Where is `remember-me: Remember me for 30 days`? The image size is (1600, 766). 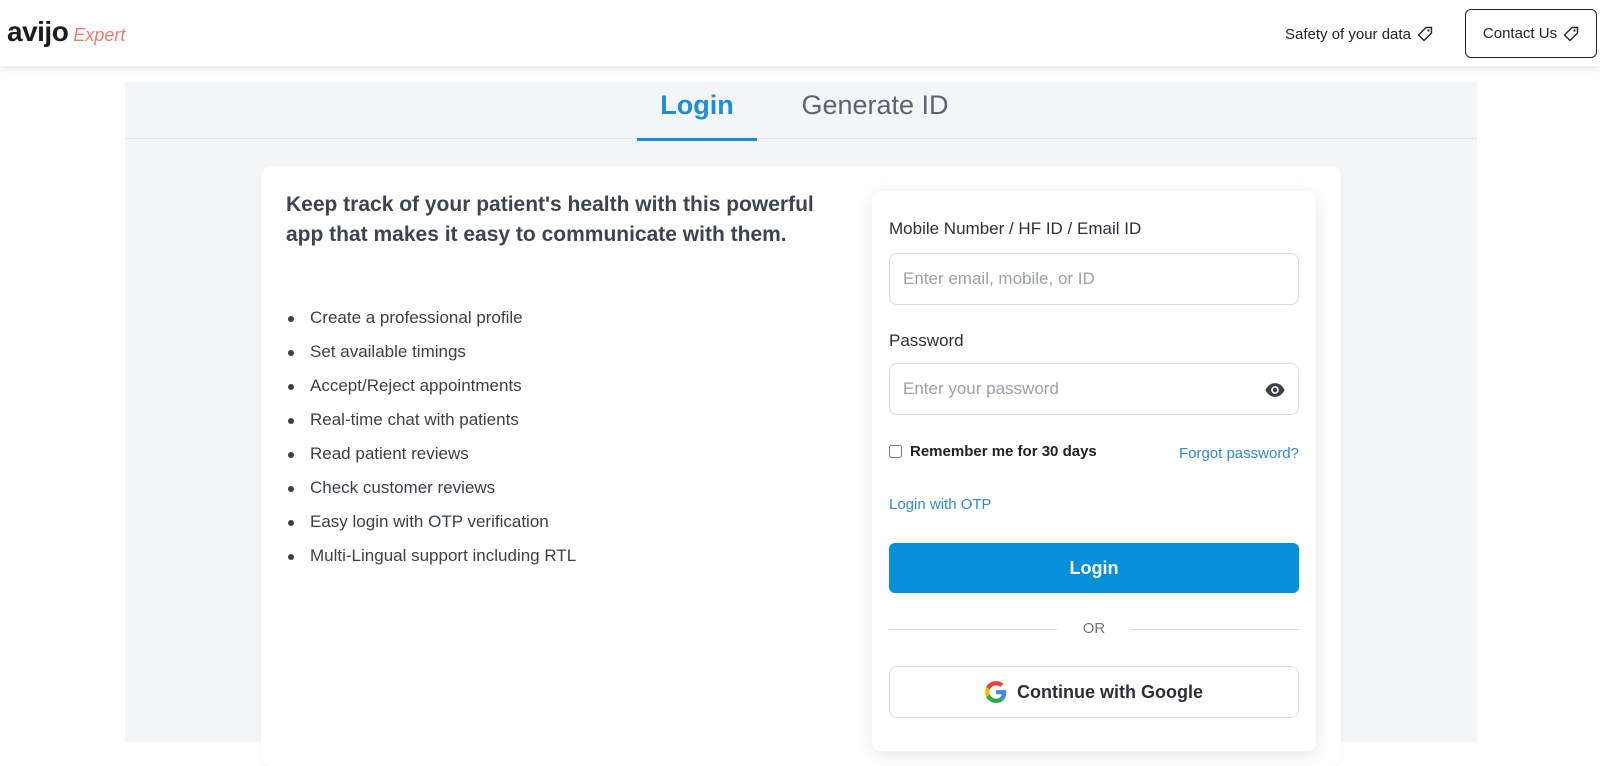
remember-me: Remember me for 30 days is located at coordinates (993, 451).